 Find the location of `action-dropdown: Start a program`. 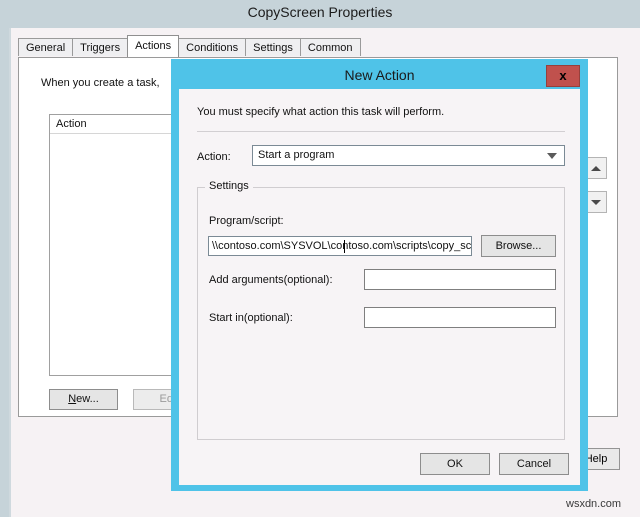

action-dropdown: Start a program is located at coordinates (408, 155).